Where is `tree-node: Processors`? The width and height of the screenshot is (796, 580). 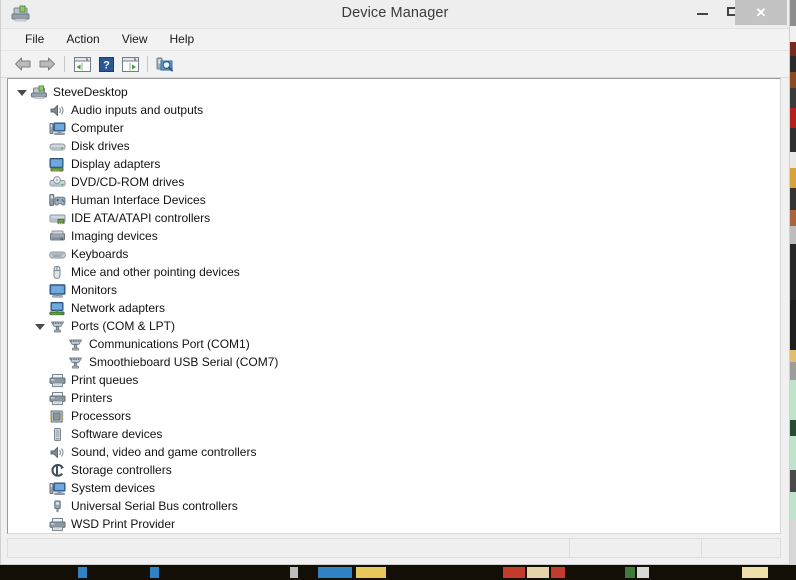 tree-node: Processors is located at coordinates (394, 416).